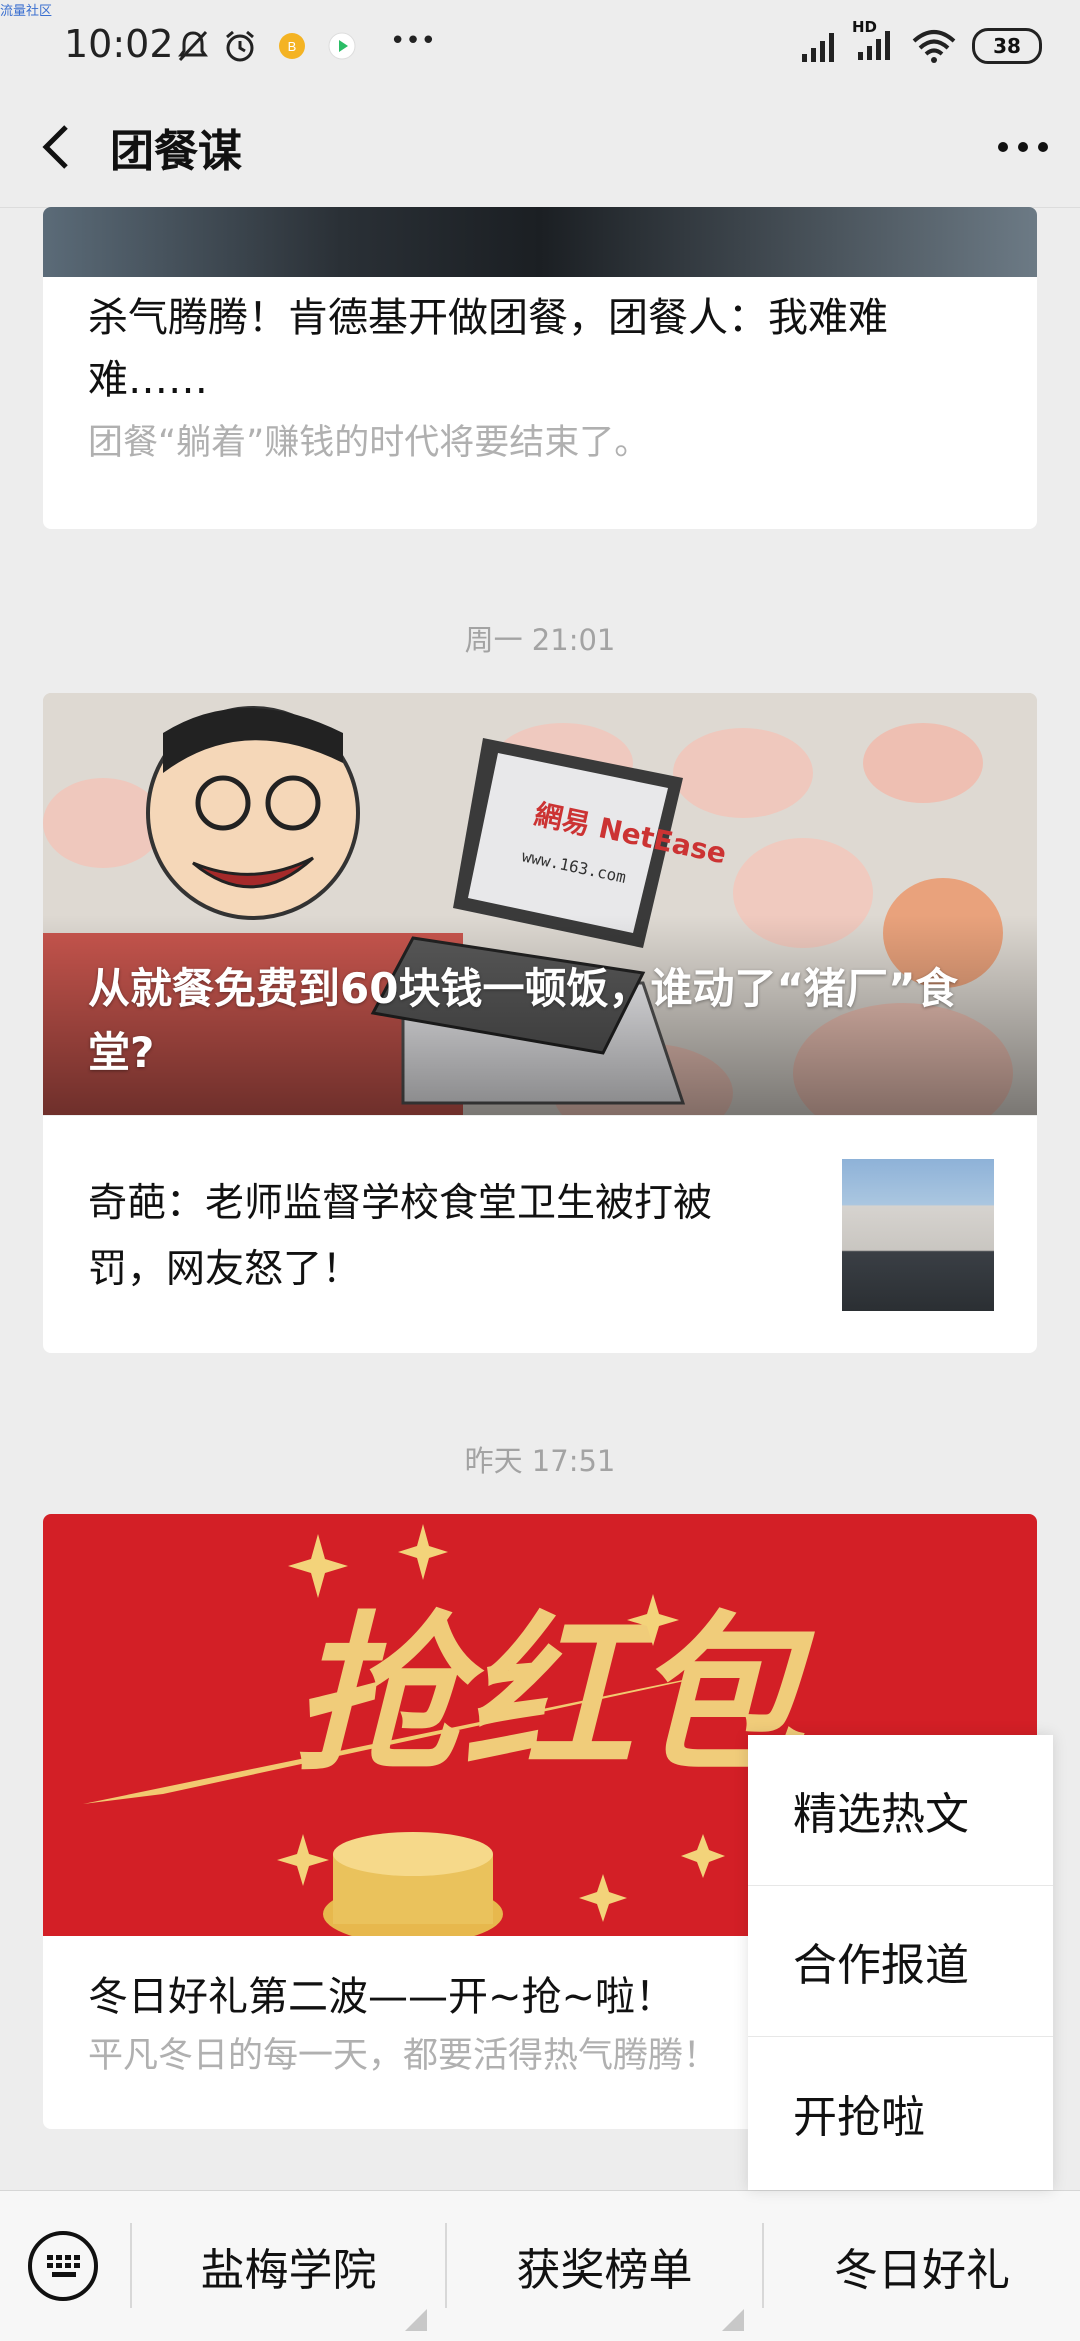  I want to click on submenu-popup: 精选热文 合作报道 开抢啦, so click(900, 1962).